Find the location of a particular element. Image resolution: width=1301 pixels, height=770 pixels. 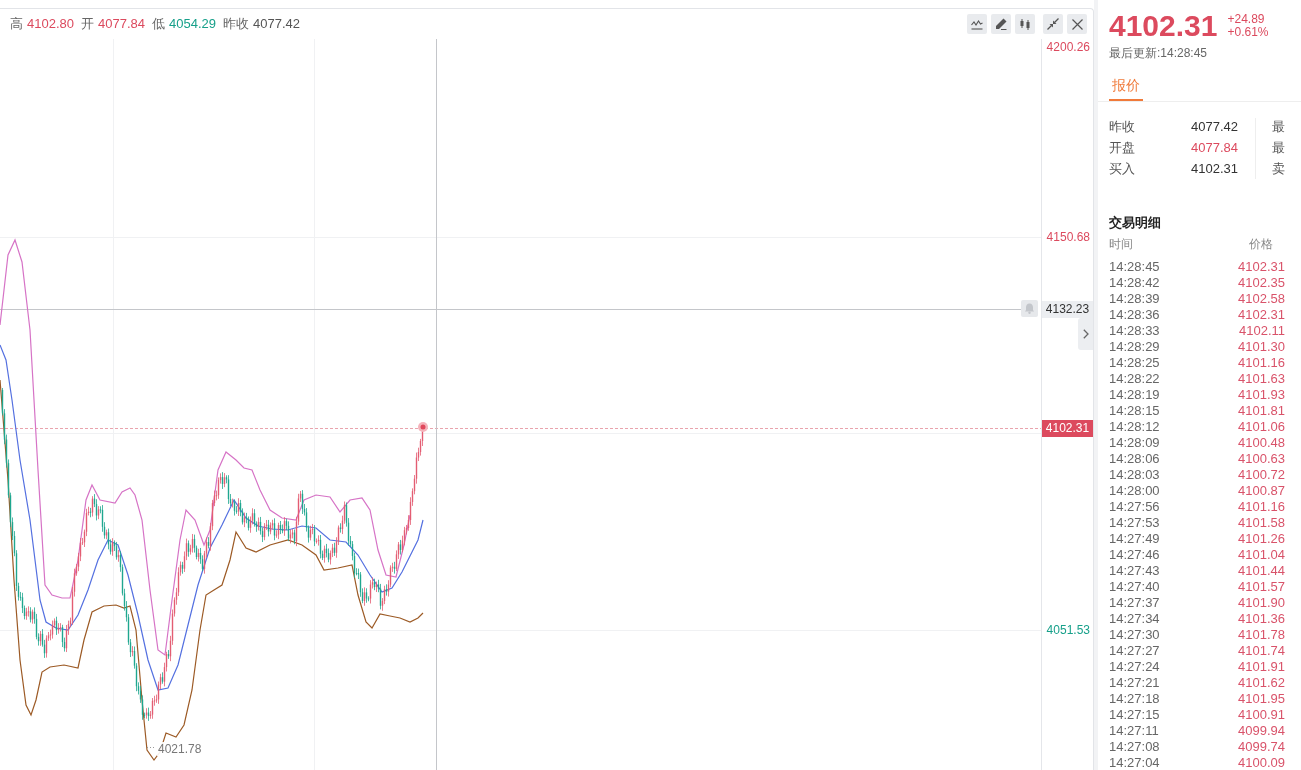

stat-value: 4054.29 is located at coordinates (192, 23).